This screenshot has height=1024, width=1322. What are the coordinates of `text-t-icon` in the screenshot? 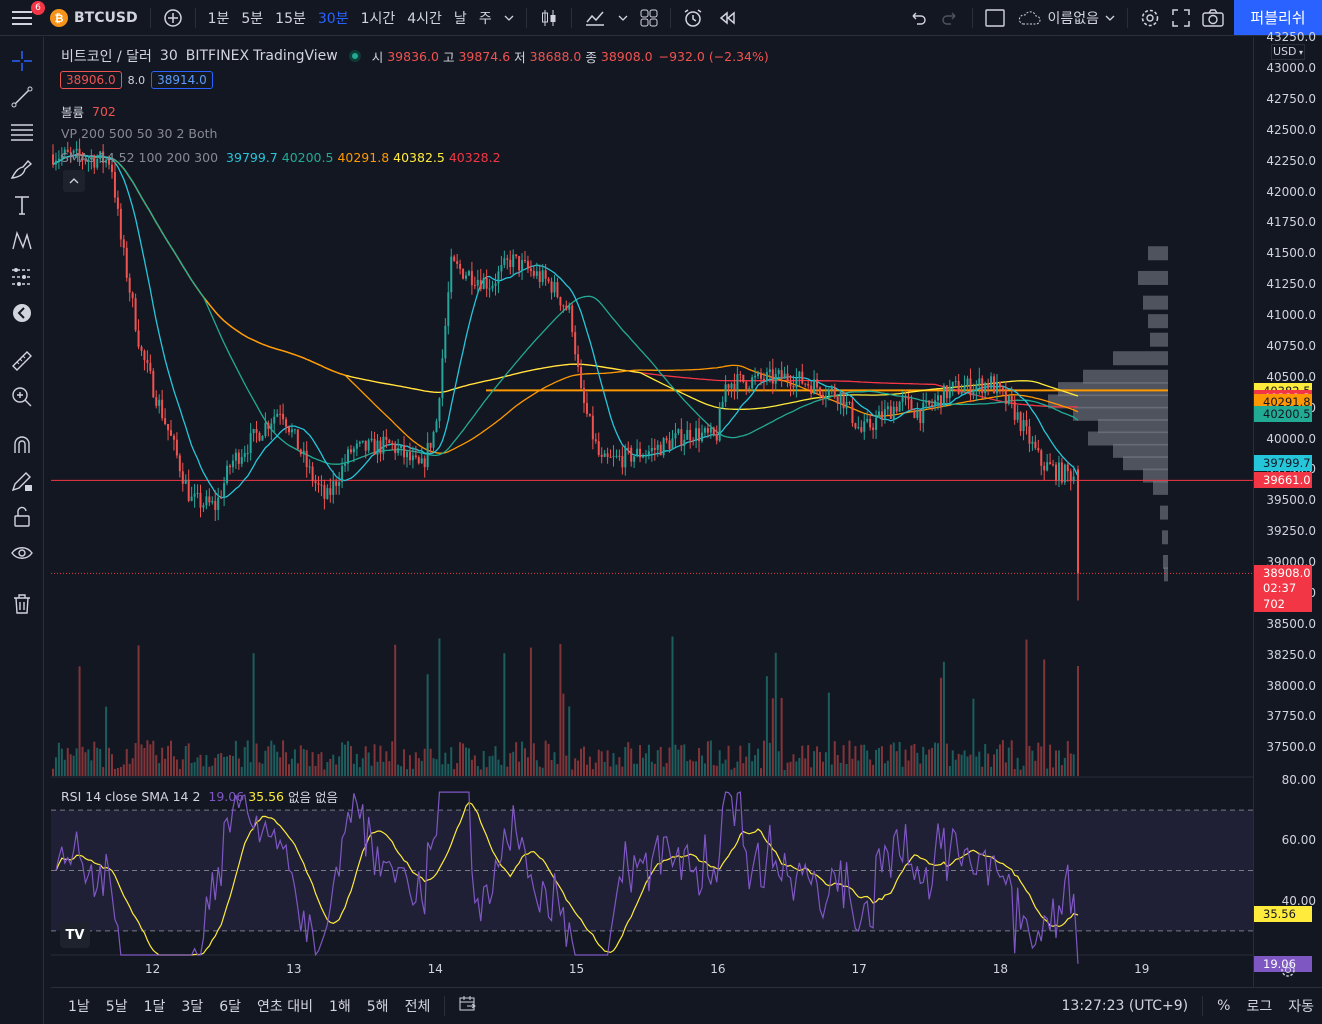 It's located at (22, 205).